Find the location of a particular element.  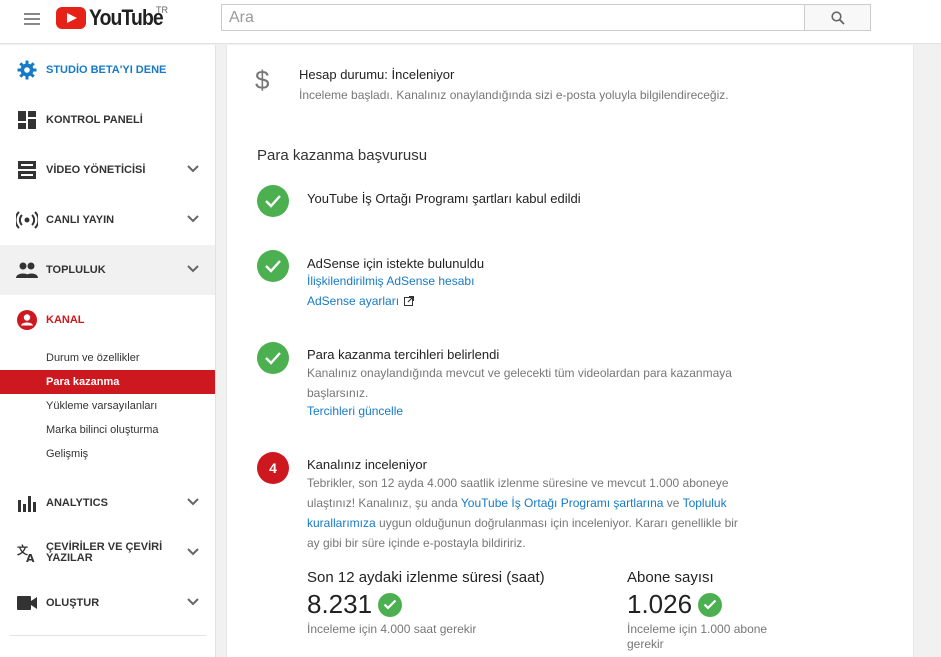

sidebar-item-community: TOPLULUK is located at coordinates (107, 270).